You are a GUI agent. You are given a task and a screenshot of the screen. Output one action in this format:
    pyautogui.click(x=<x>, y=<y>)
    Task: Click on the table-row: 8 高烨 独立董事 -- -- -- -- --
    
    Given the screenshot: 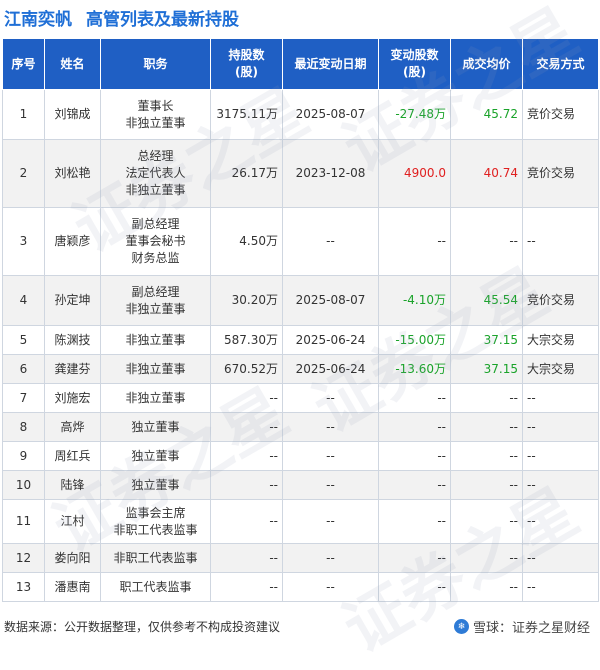 What is the action you would take?
    pyautogui.click(x=300, y=427)
    